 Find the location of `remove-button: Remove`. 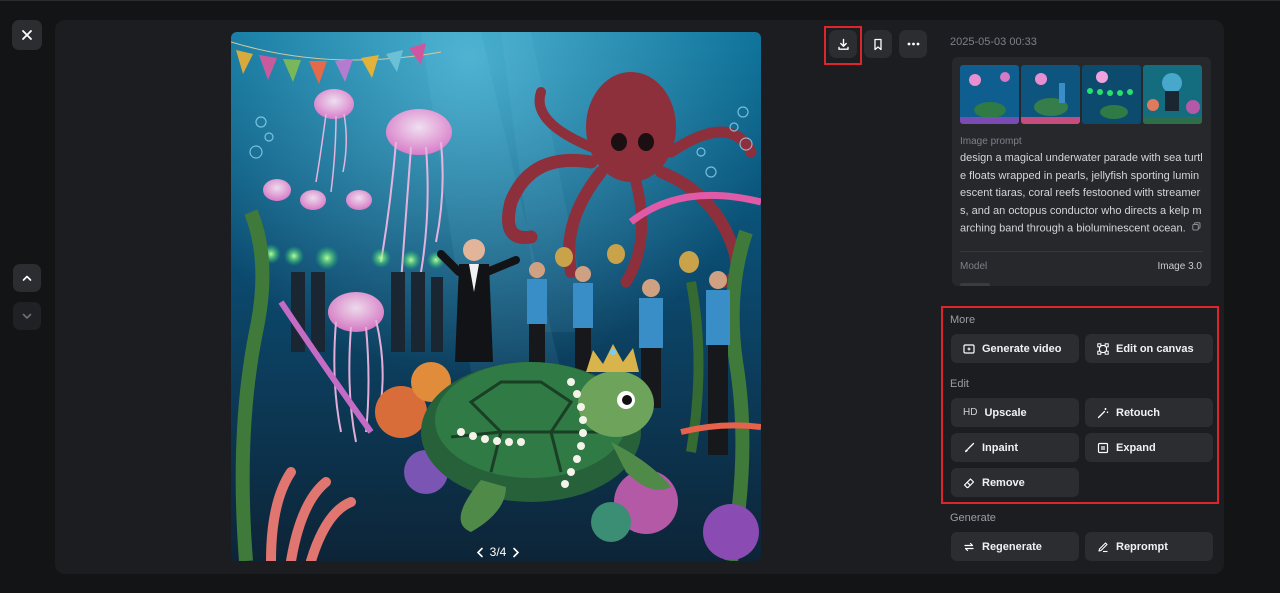

remove-button: Remove is located at coordinates (1015, 482).